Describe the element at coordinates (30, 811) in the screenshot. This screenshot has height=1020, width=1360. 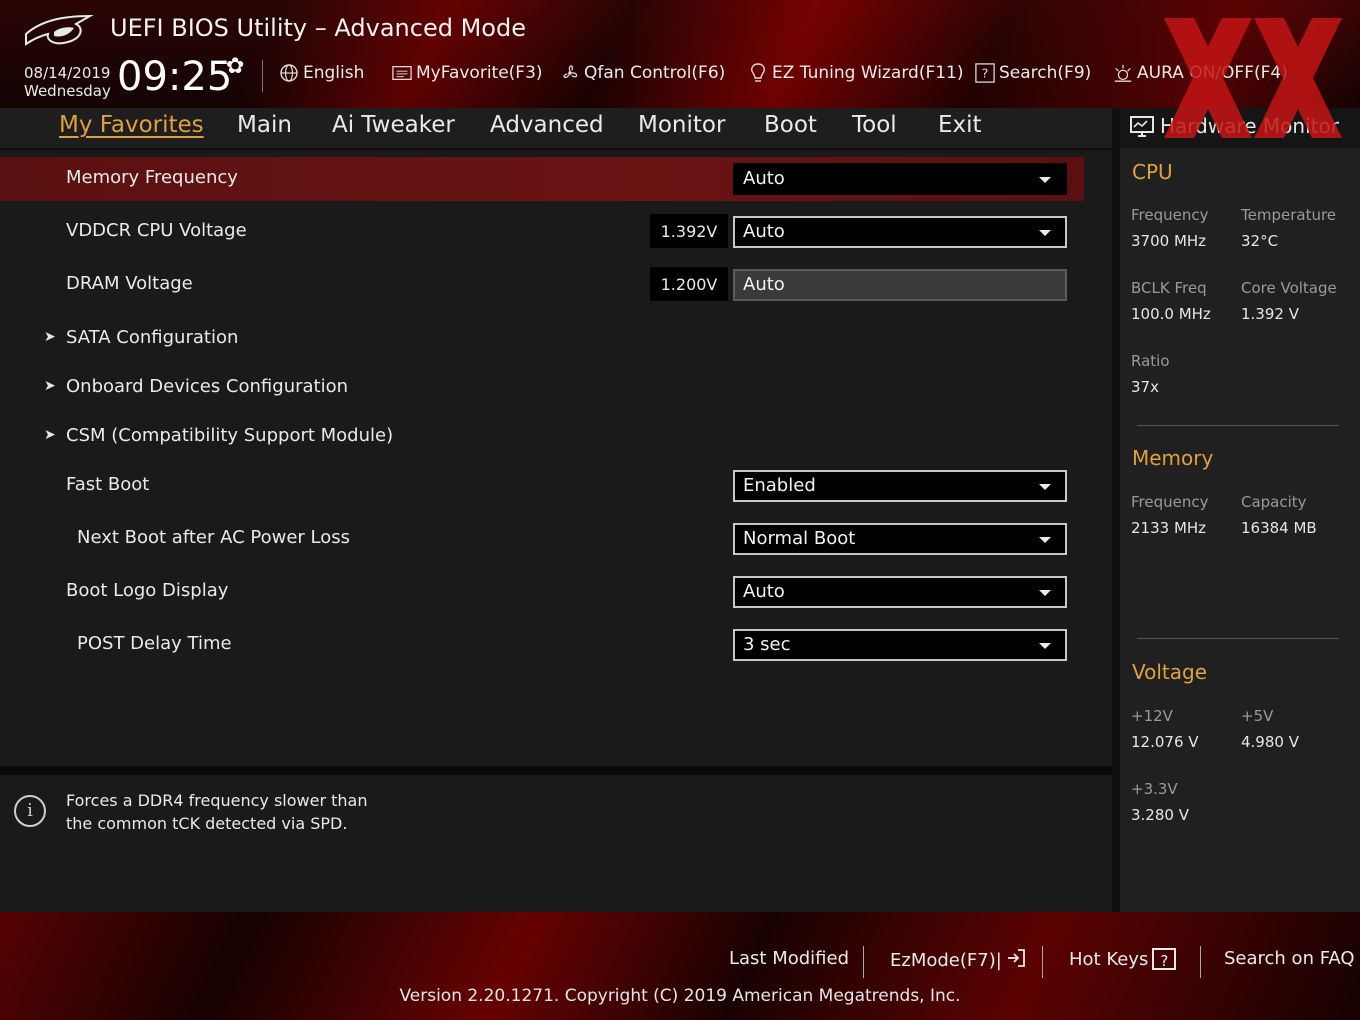
I see `info-icon: i` at that location.